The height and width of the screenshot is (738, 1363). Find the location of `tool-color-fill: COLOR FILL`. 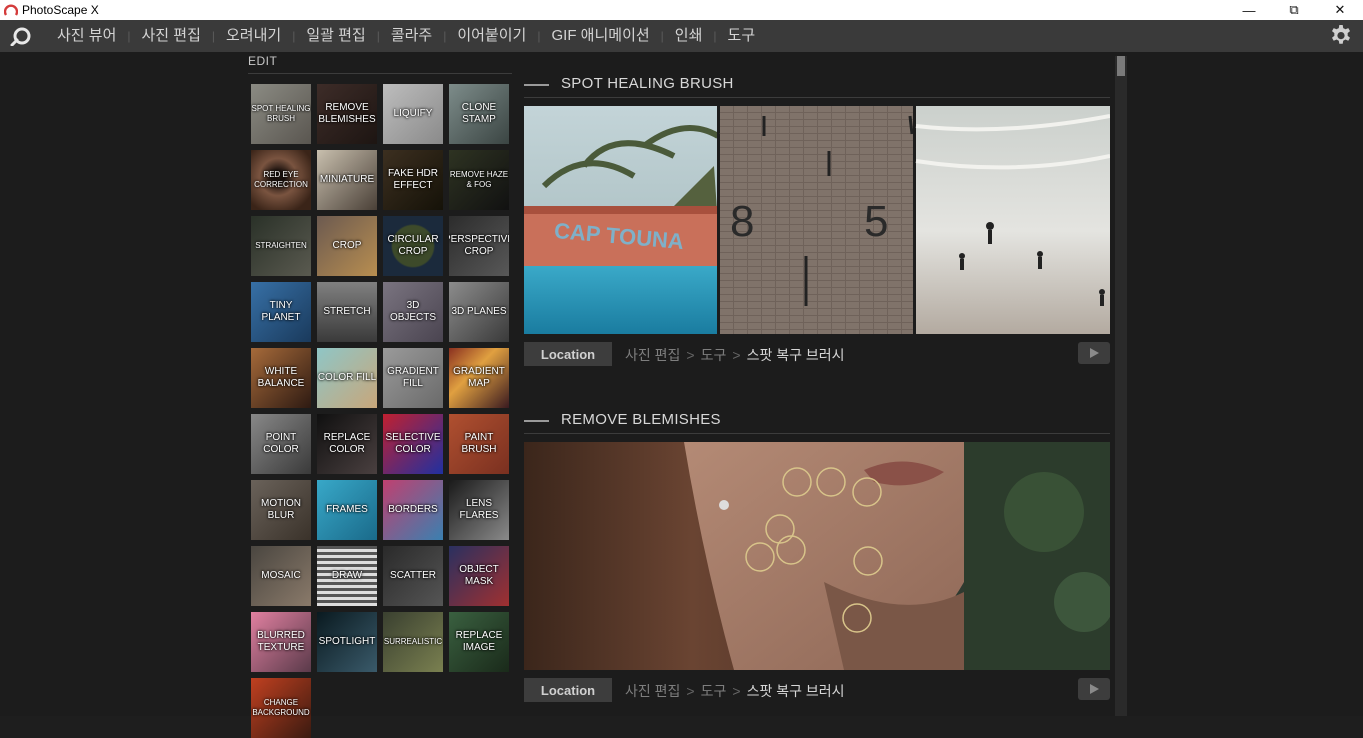

tool-color-fill: COLOR FILL is located at coordinates (347, 378).